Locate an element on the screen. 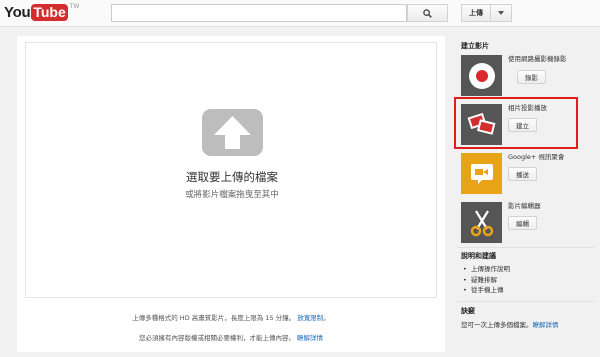  logo-region: TW is located at coordinates (74, 6).